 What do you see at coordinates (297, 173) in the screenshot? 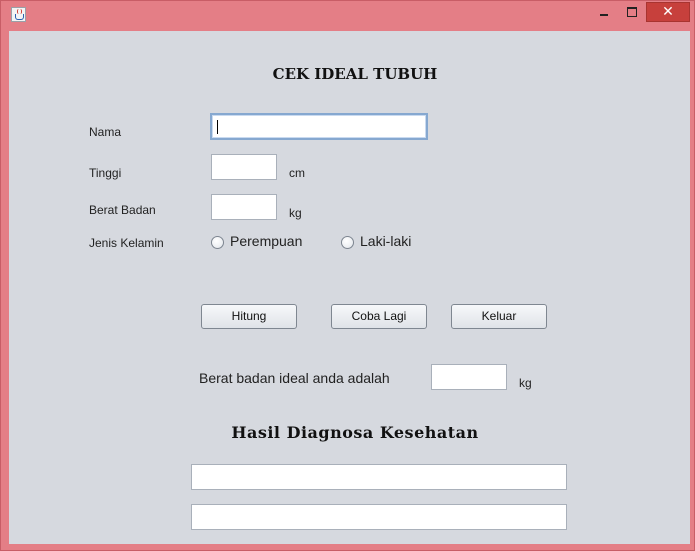
I see `tinggi-unit: cm` at bounding box center [297, 173].